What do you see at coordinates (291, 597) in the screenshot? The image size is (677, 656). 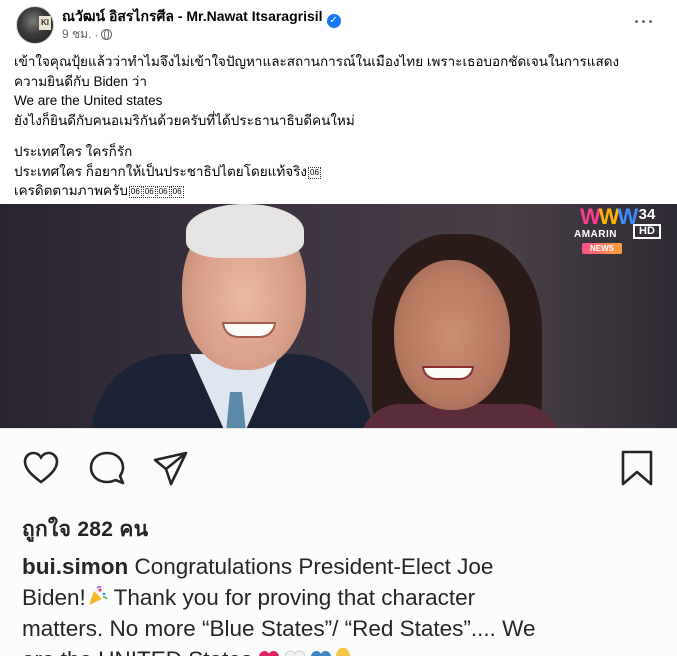 I see `caption-text: Thank you for proving that character` at bounding box center [291, 597].